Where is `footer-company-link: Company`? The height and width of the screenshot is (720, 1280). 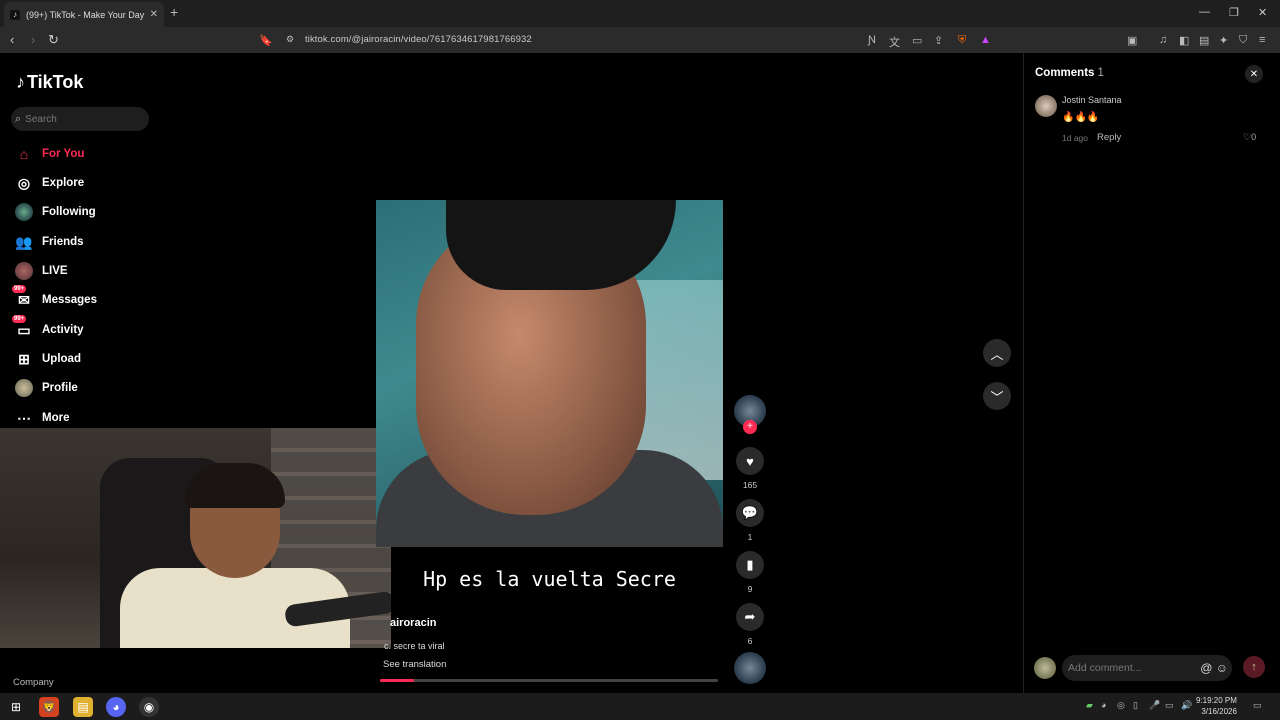
footer-company-link: Company is located at coordinates (33, 682).